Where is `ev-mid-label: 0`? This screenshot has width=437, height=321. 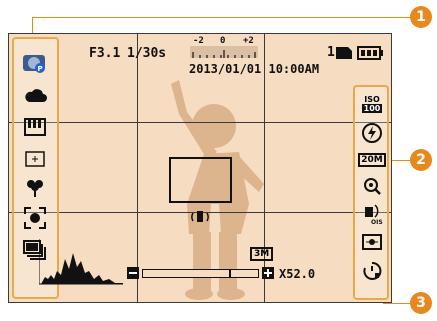
ev-mid-label: 0 is located at coordinates (223, 41).